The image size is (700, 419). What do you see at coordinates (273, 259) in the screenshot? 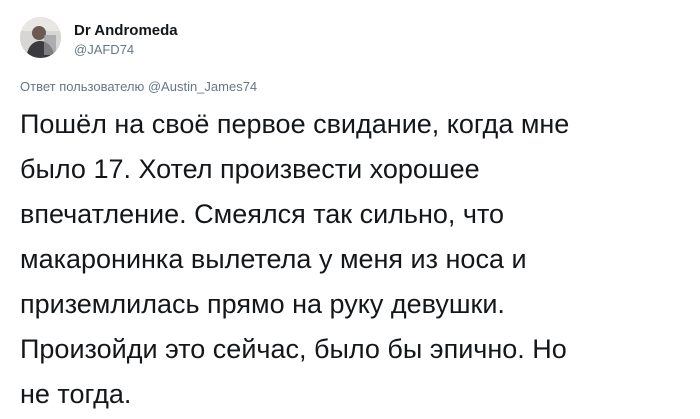
I see `tweet-text-line: макаронинка вылетела у меня из носа и` at bounding box center [273, 259].